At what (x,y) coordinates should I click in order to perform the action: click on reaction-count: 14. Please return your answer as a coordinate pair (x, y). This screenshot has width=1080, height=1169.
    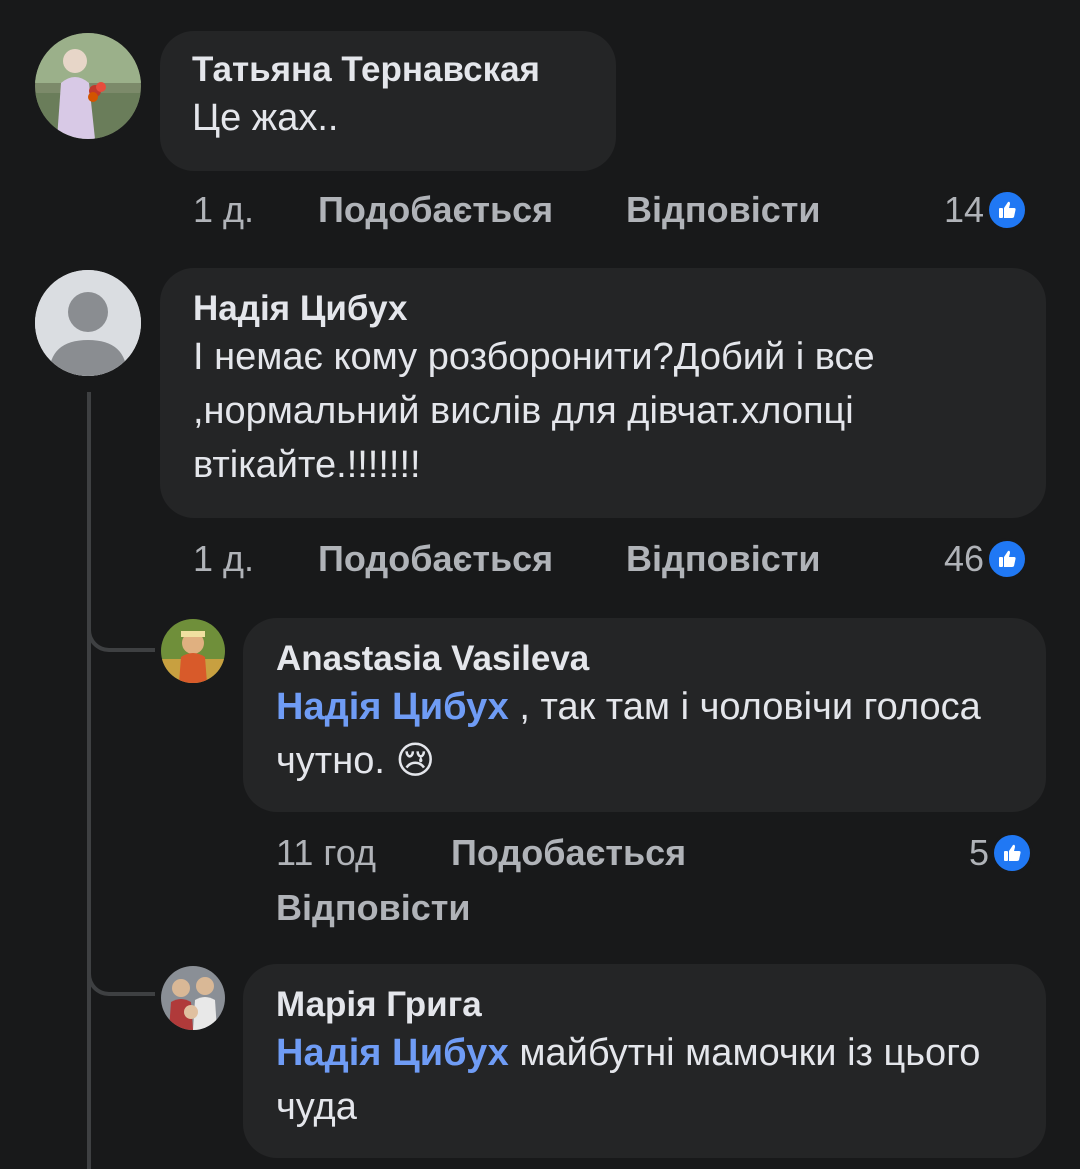
    Looking at the image, I should click on (986, 210).